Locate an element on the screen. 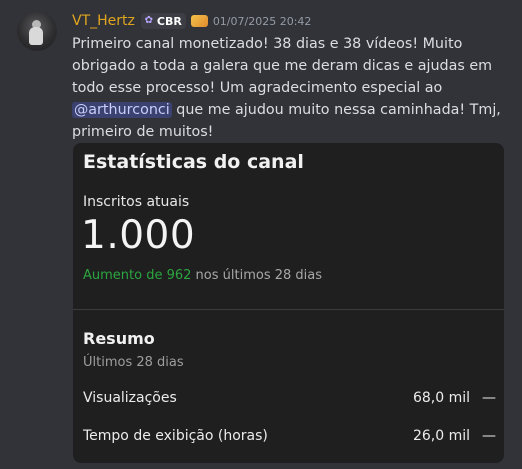 Image resolution: width=522 pixels, height=469 pixels. message-header: VT_Hertz ✿ CBR 01/07/2025 20:42 is located at coordinates (191, 21).